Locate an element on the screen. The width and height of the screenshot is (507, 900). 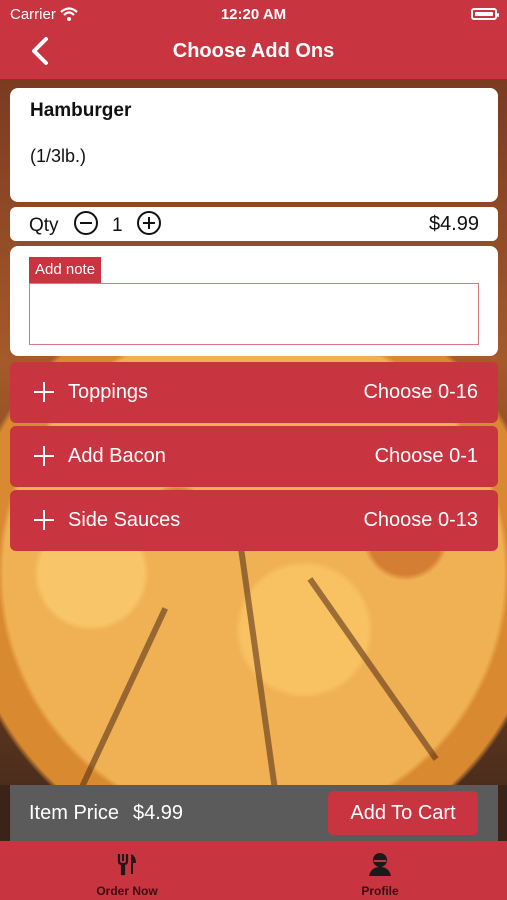
item-name: Hamburger is located at coordinates (81, 110).